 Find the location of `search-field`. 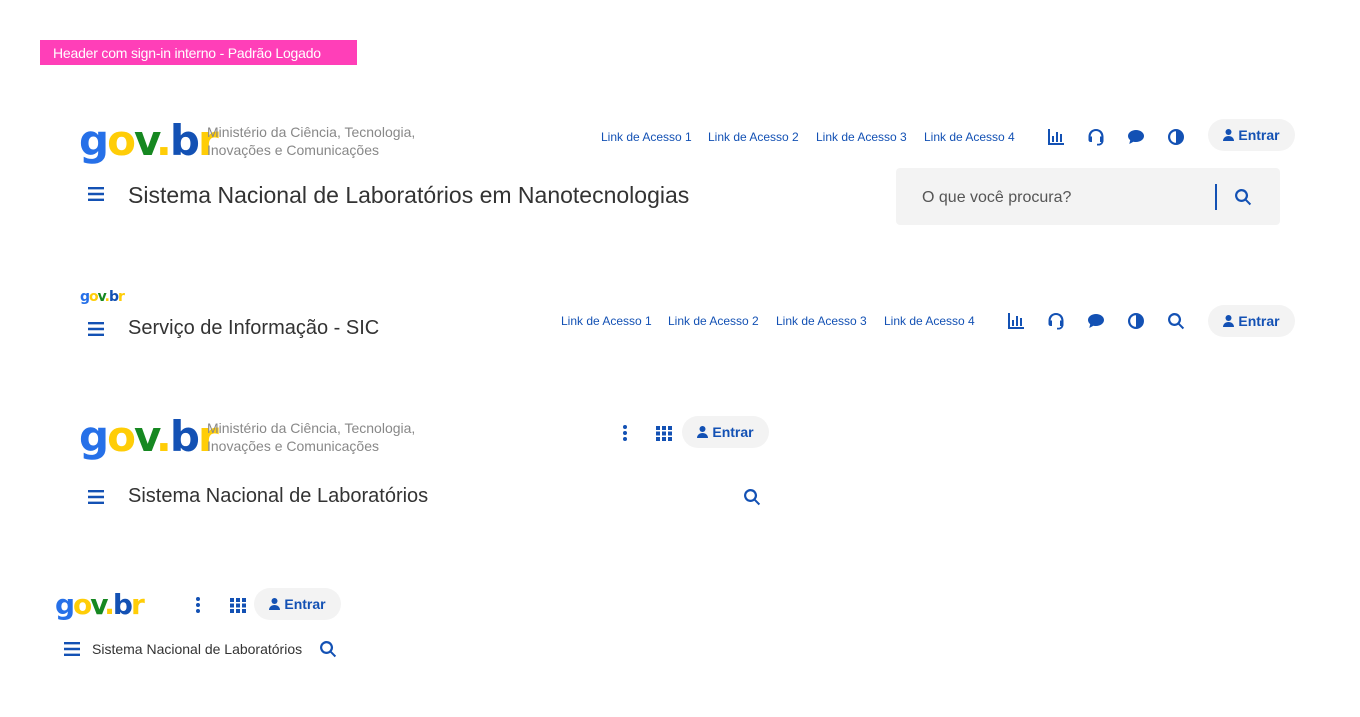

search-field is located at coordinates (1088, 197).